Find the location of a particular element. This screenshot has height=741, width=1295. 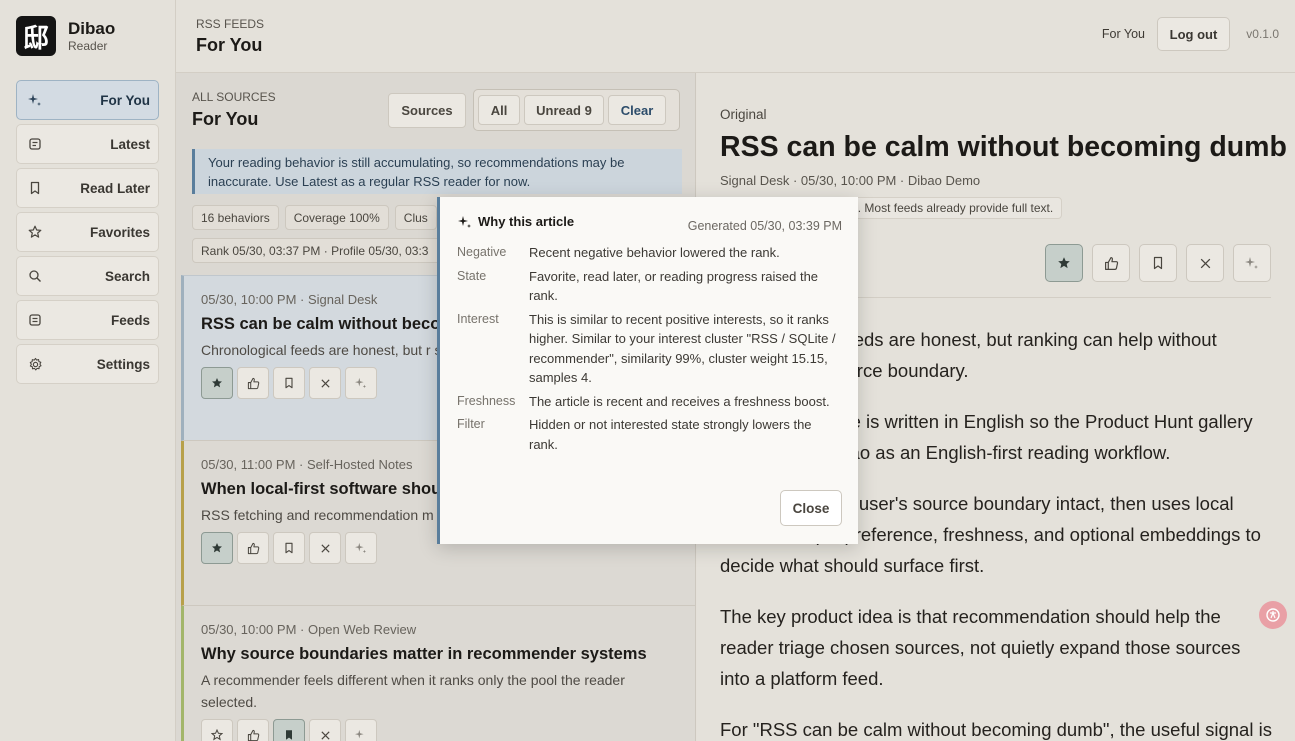

star-icon is located at coordinates (35, 232).